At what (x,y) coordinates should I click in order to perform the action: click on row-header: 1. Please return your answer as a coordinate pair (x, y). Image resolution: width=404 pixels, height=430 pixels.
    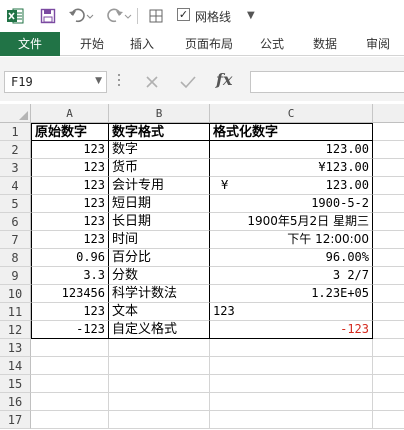
    Looking at the image, I should click on (15, 132).